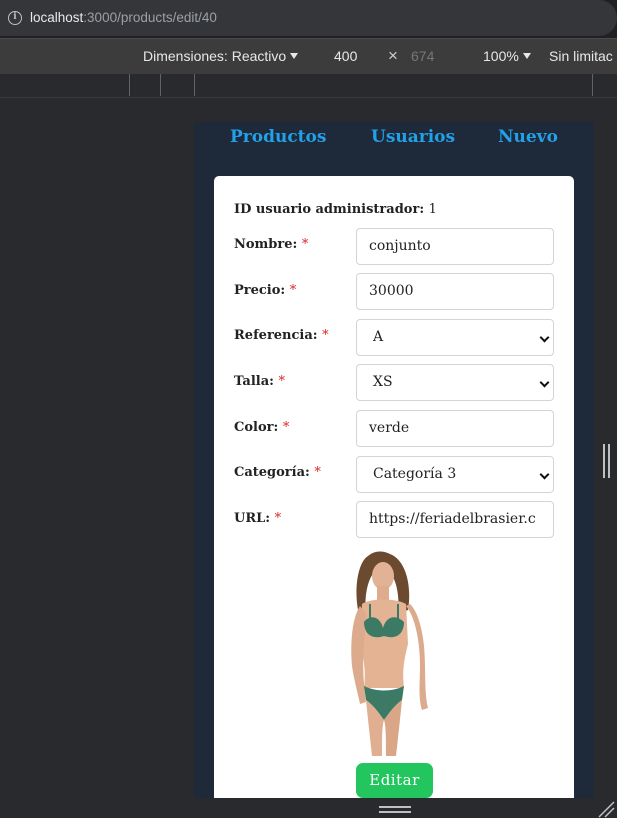 The height and width of the screenshot is (818, 617). I want to click on nav-link-new: Nuevo, so click(528, 137).